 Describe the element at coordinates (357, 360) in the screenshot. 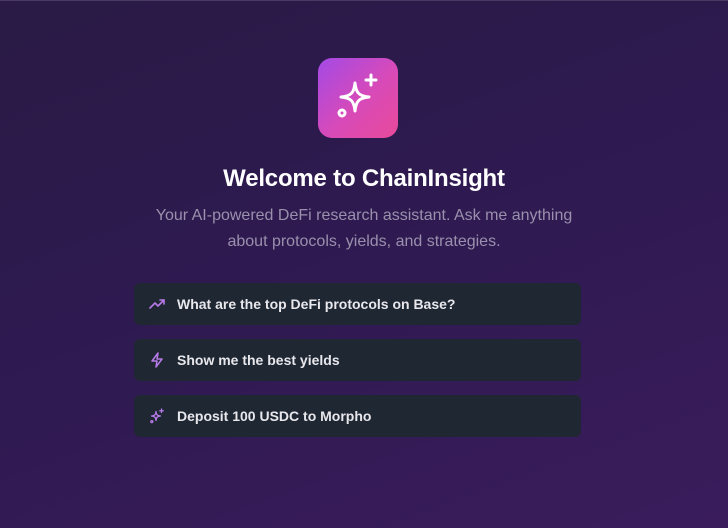

I see `suggestion-button-best-yields: Show me the best yields` at that location.